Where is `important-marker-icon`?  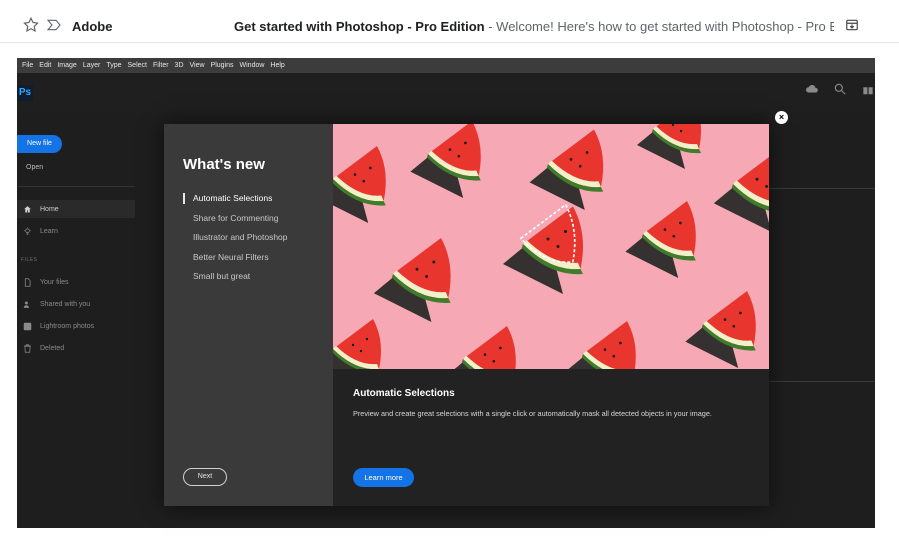
important-marker-icon is located at coordinates (54, 25).